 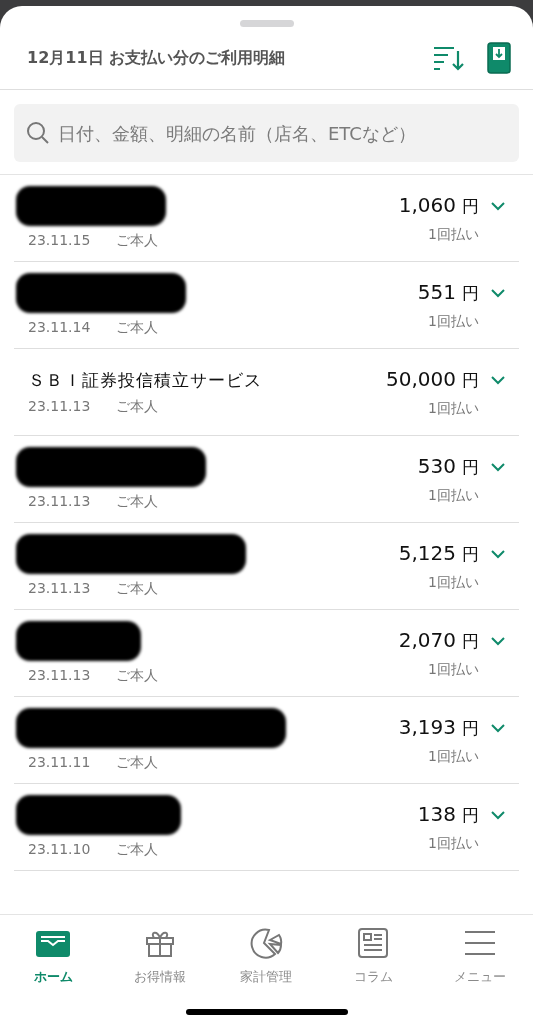 I want to click on statement-title: 12月11日 お支払い分のご利用明細, so click(x=157, y=58).